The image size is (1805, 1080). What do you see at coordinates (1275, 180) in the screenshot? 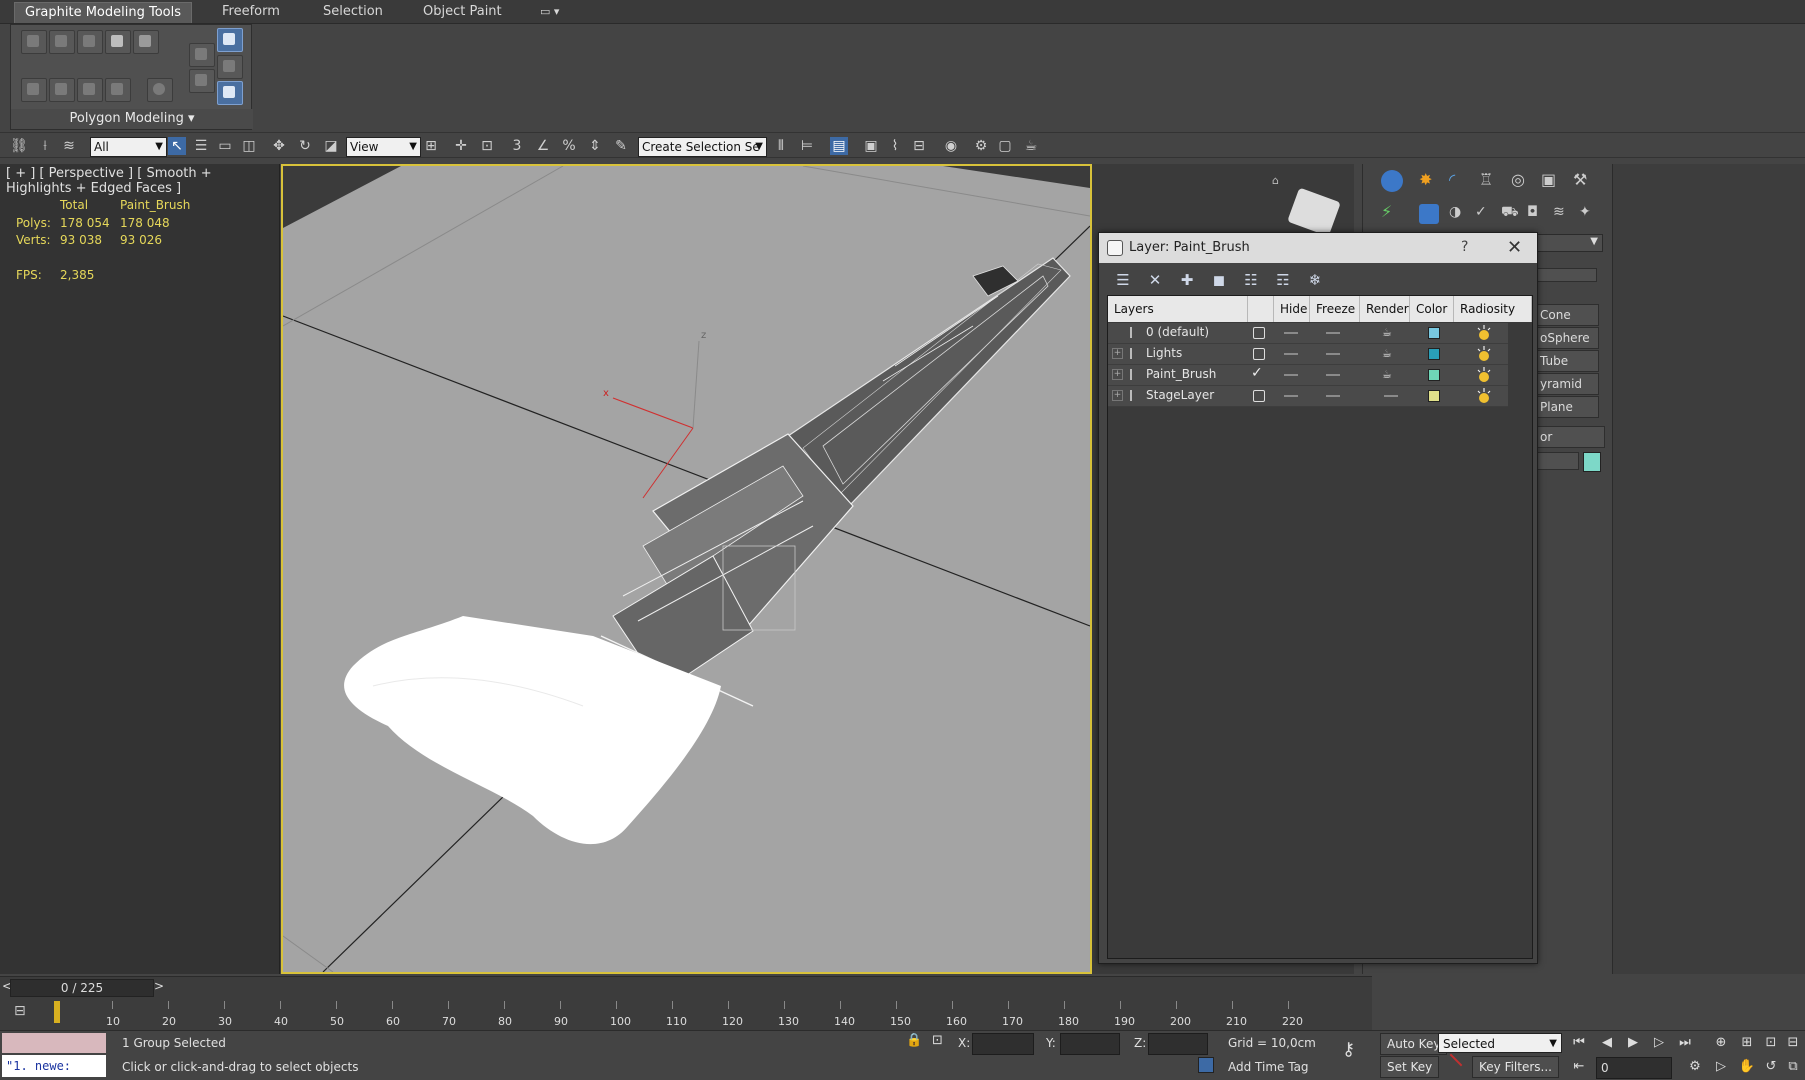
I see `home-icon: ⌂` at bounding box center [1275, 180].